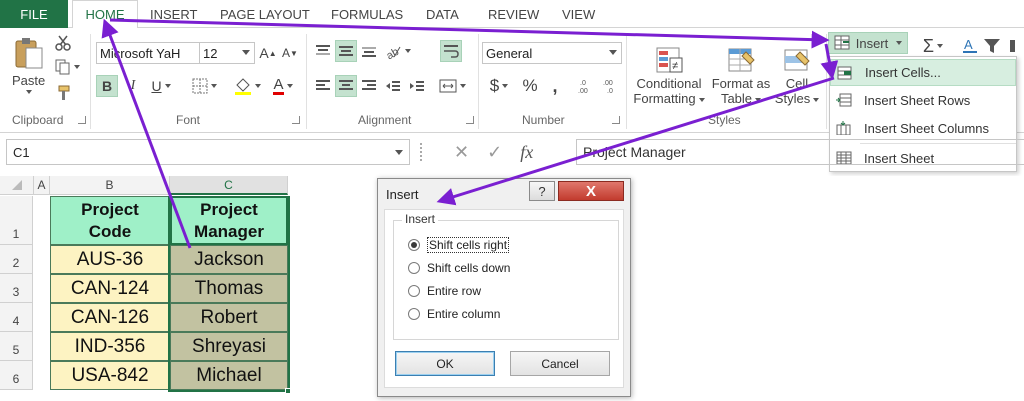 The width and height of the screenshot is (1024, 401). Describe the element at coordinates (265, 14) in the screenshot. I see `tab-page-layout: PAGE LAYOUT` at that location.